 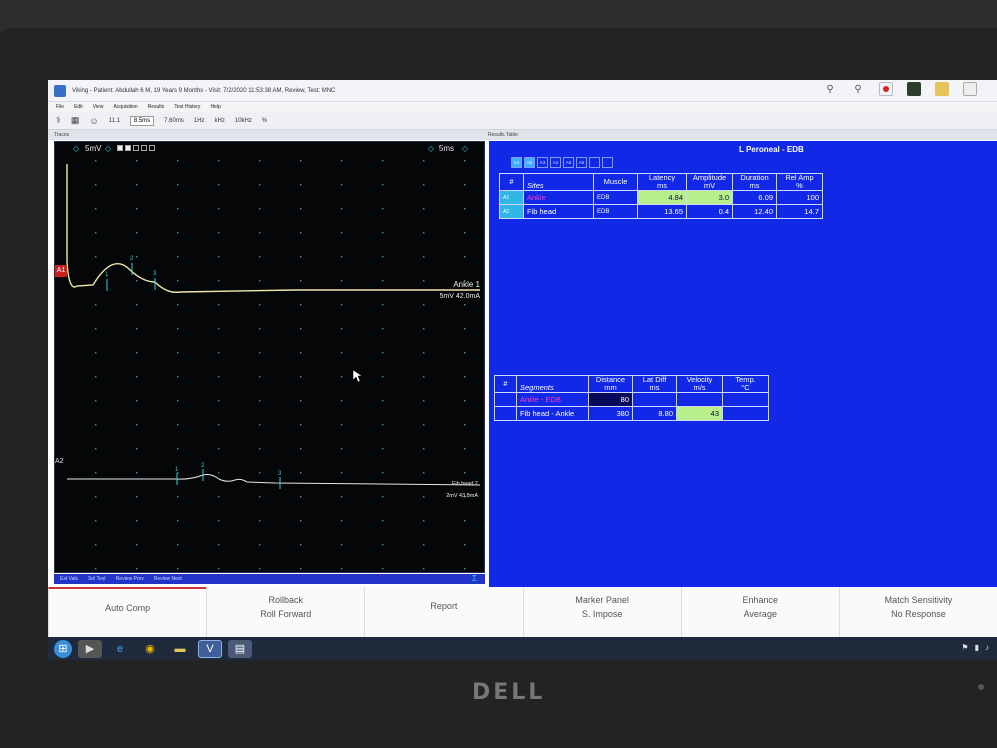 What do you see at coordinates (220, 121) in the screenshot?
I see `filter-mid: kHz` at bounding box center [220, 121].